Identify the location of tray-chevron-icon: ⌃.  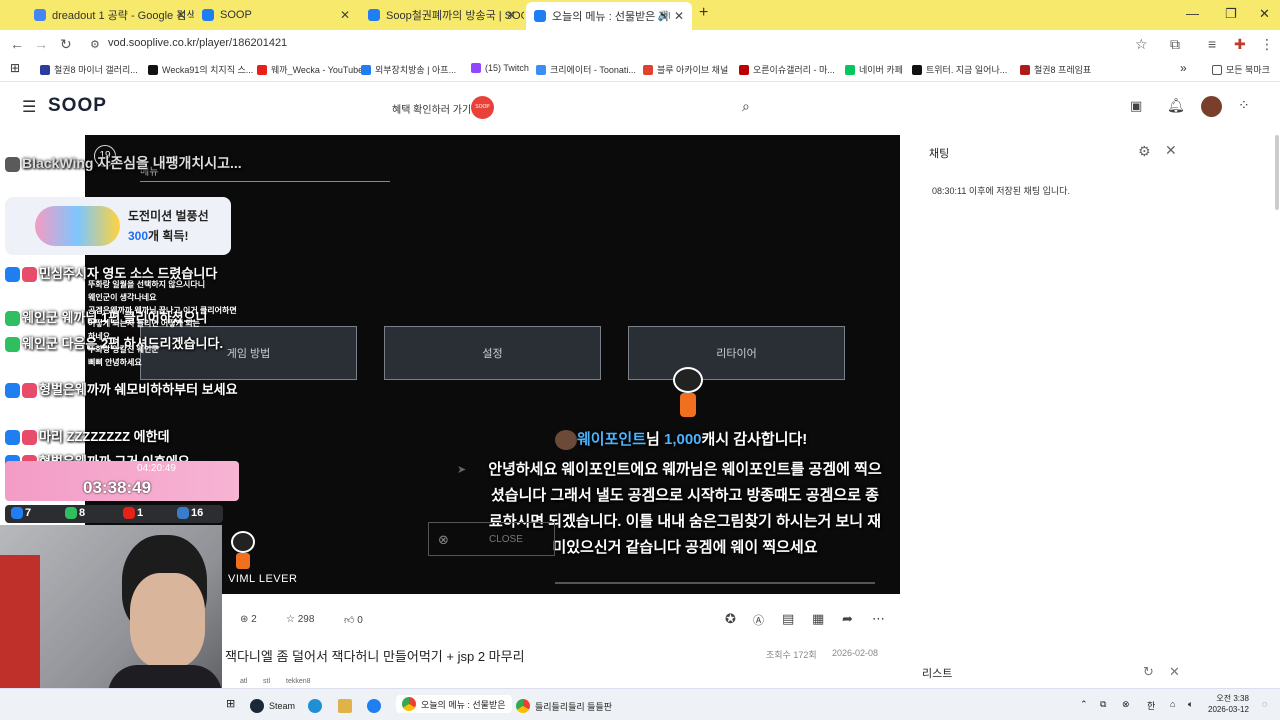
(1084, 704).